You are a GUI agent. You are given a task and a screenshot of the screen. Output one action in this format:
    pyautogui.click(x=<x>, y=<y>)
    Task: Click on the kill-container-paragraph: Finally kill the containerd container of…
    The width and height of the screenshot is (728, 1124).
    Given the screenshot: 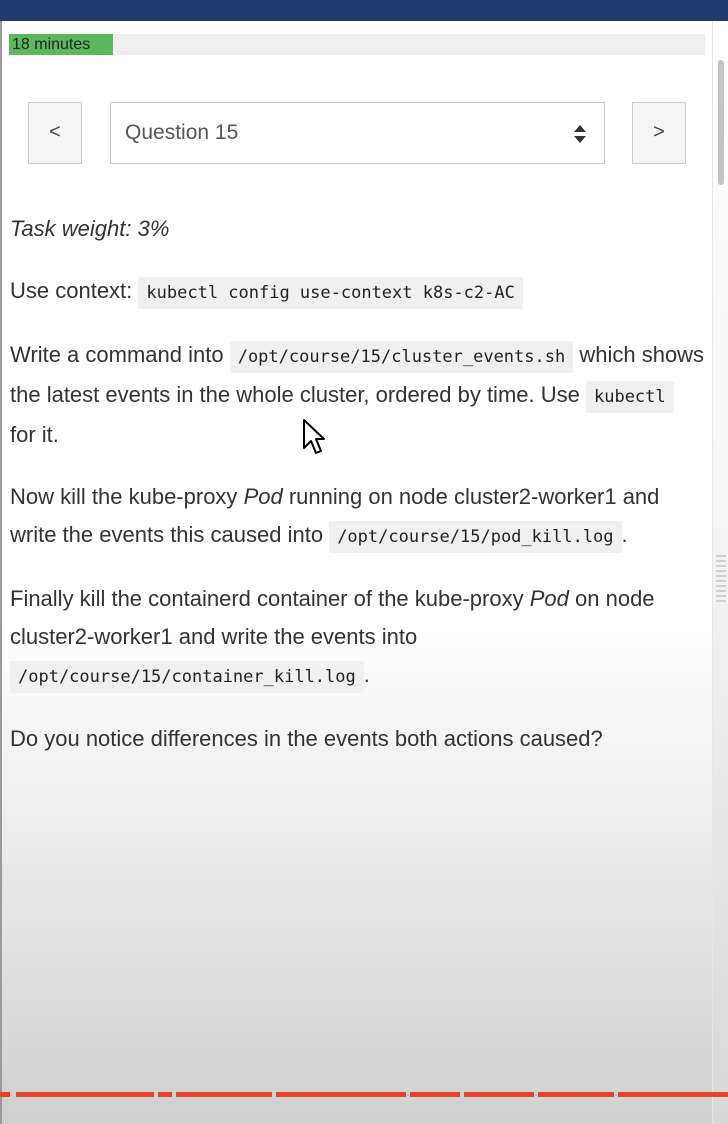 What is the action you would take?
    pyautogui.click(x=357, y=638)
    